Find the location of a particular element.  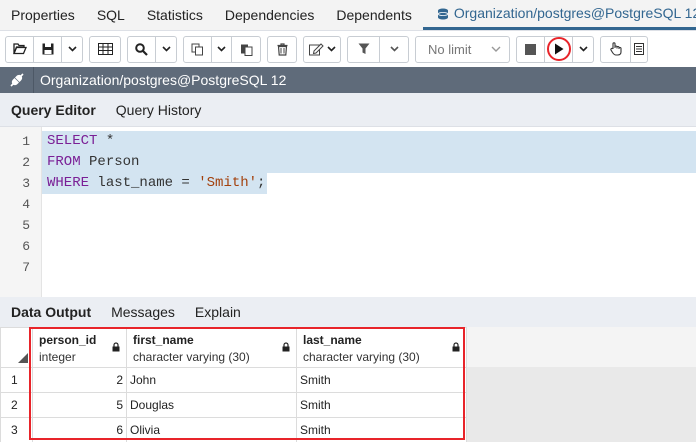

column-type: integer is located at coordinates (57, 357).